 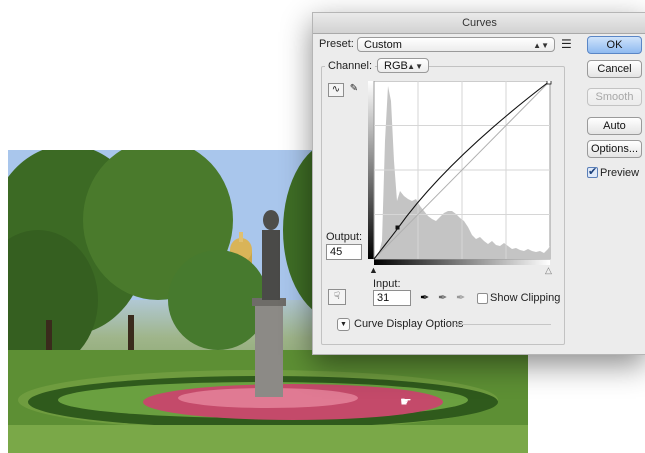 What do you see at coordinates (415, 66) in the screenshot?
I see `channel-arrows-icon: ▲▼` at bounding box center [415, 66].